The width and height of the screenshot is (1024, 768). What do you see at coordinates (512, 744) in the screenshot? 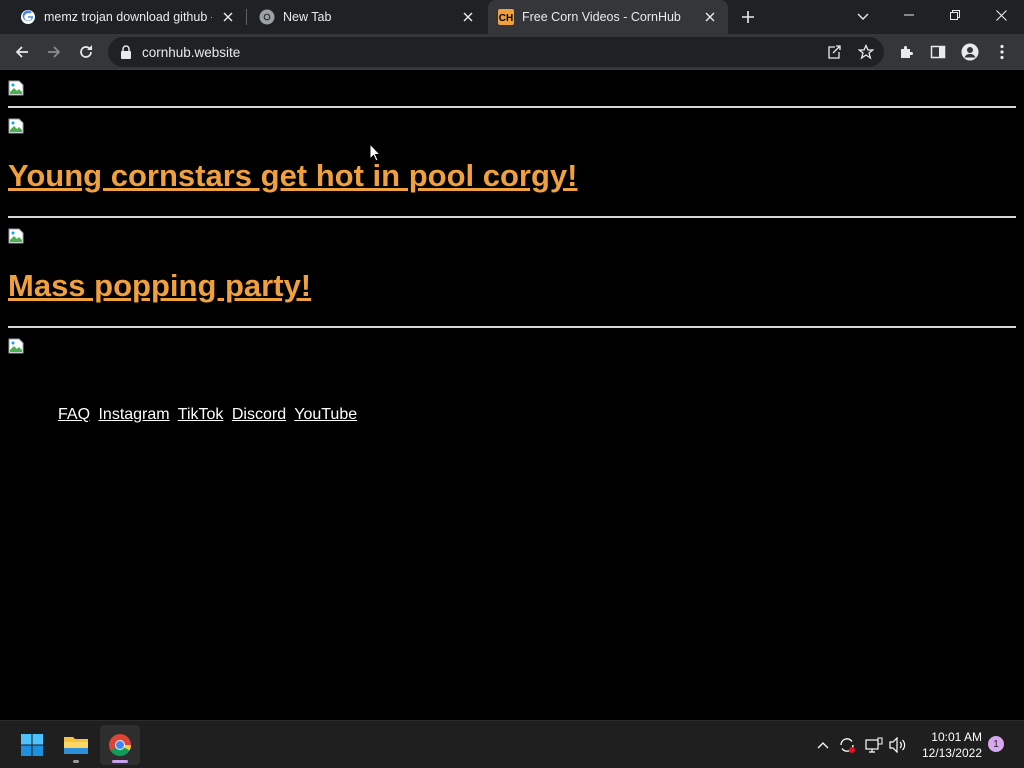
I see `taskbar: 10:01 AM 12/13/2022` at bounding box center [512, 744].